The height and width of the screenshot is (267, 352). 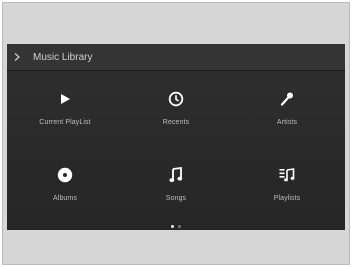 I want to click on tile-playlists: Playlists, so click(x=287, y=187).